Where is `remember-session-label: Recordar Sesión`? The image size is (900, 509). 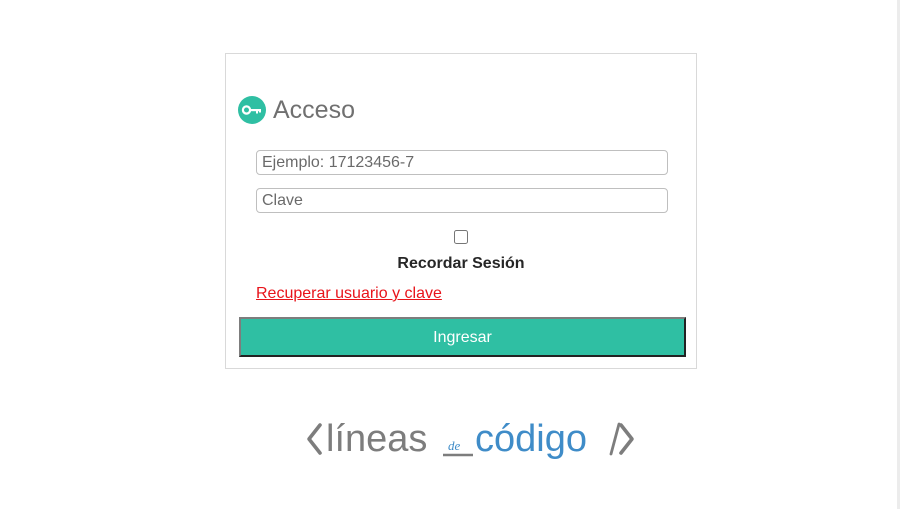
remember-session-label: Recordar Sesión is located at coordinates (461, 263).